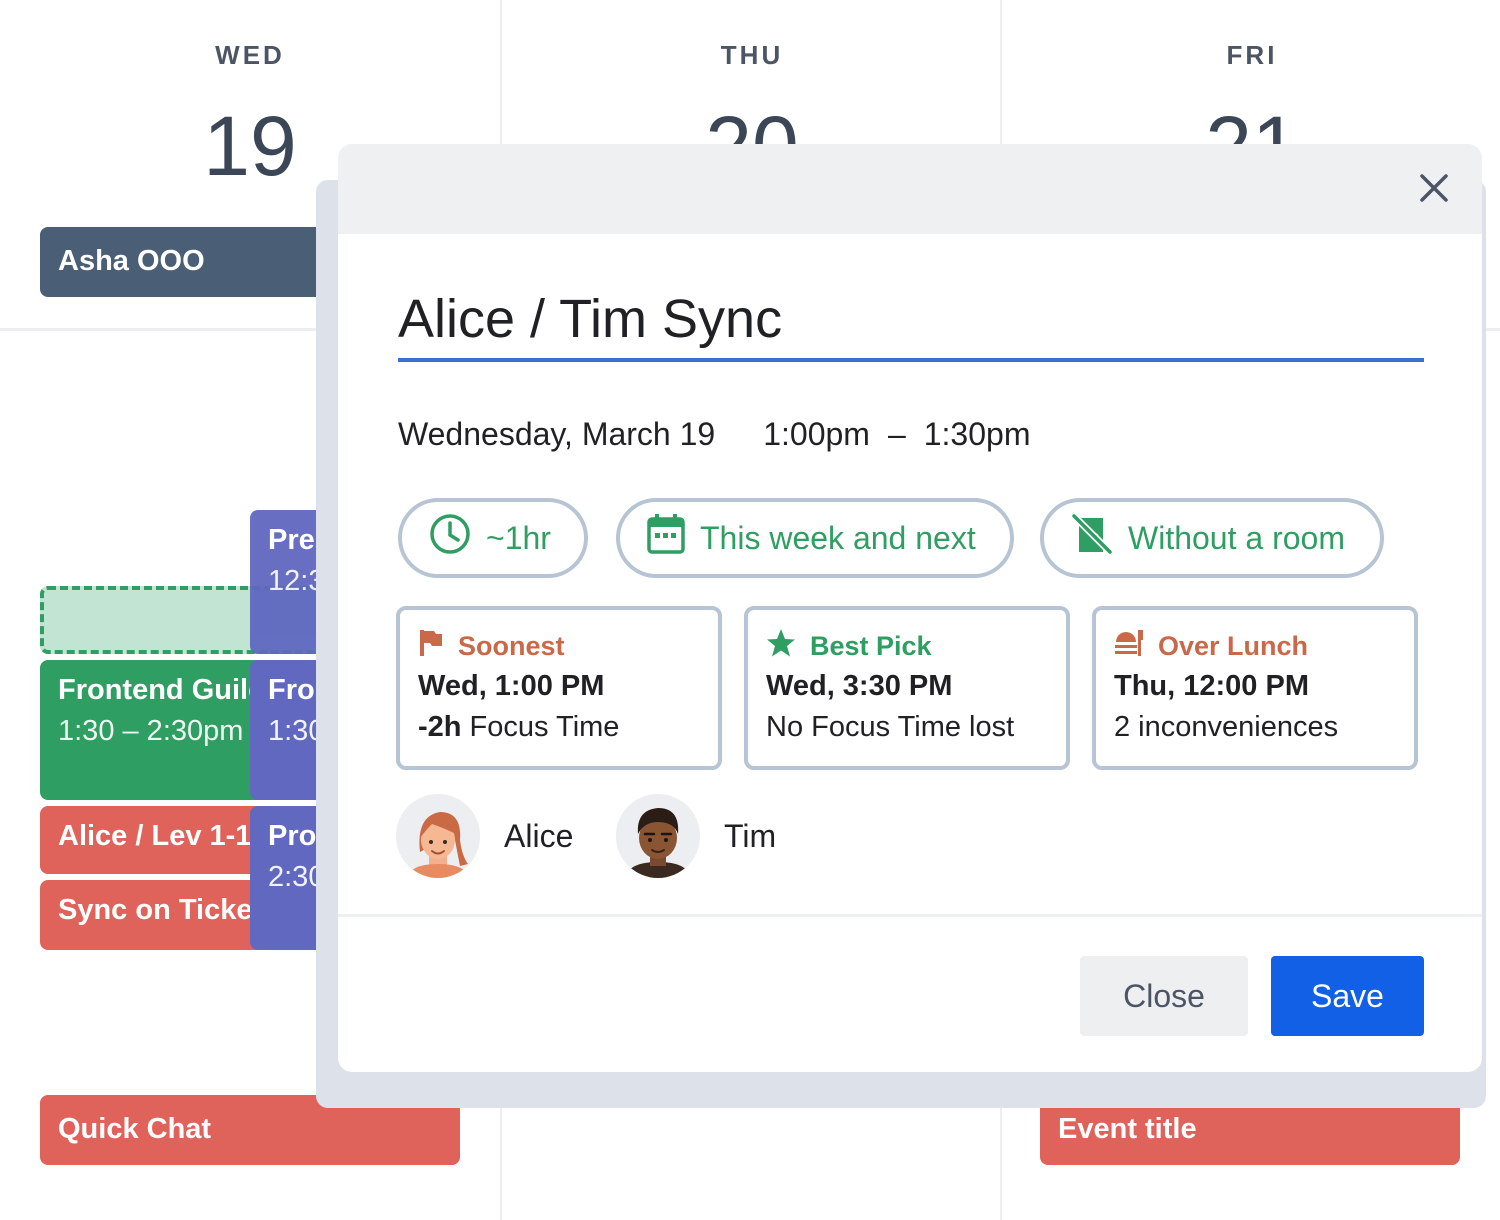 Image resolution: width=1500 pixels, height=1220 pixels. I want to click on end-time: 1:30pm, so click(977, 434).